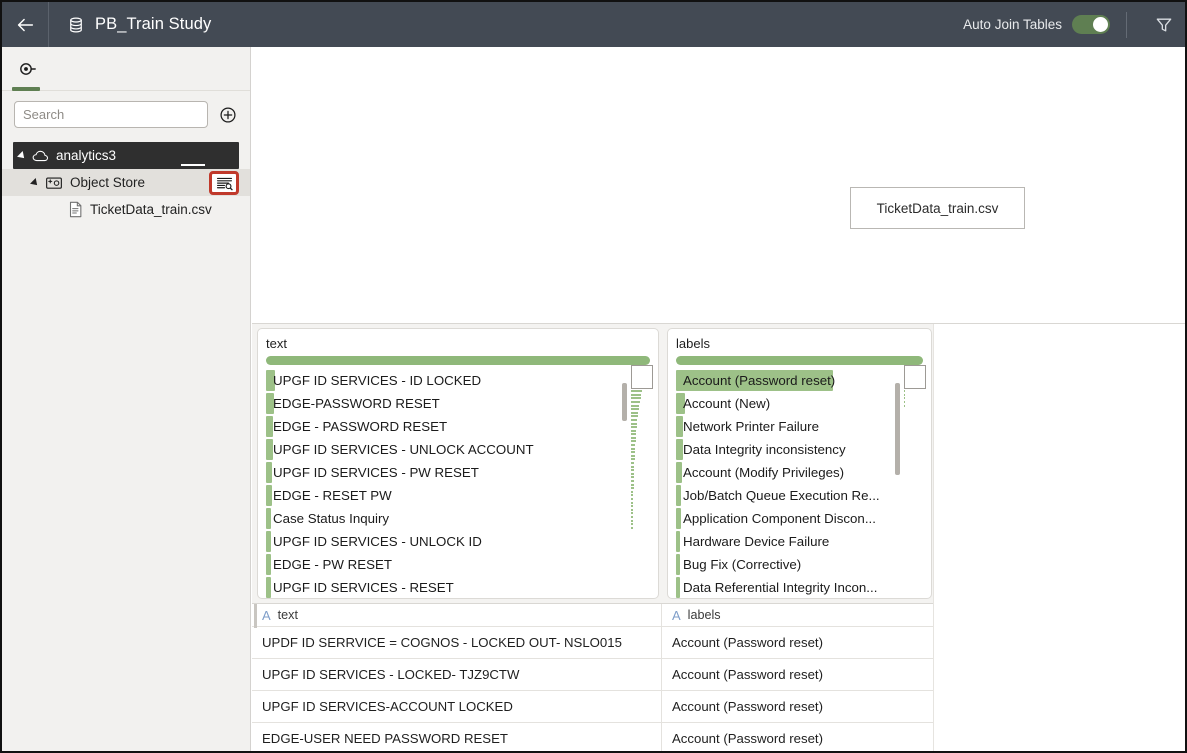 The image size is (1187, 753). I want to click on value-label: UPGF ID SERVICES - ID LOCKED, so click(377, 380).